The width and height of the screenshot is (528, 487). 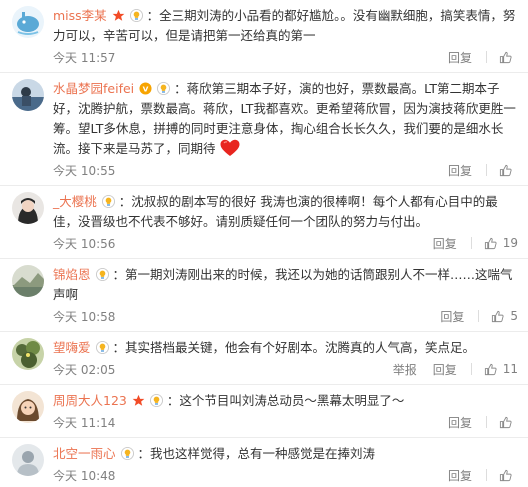 What do you see at coordinates (90, 400) in the screenshot?
I see `username-link: 周周大人123` at bounding box center [90, 400].